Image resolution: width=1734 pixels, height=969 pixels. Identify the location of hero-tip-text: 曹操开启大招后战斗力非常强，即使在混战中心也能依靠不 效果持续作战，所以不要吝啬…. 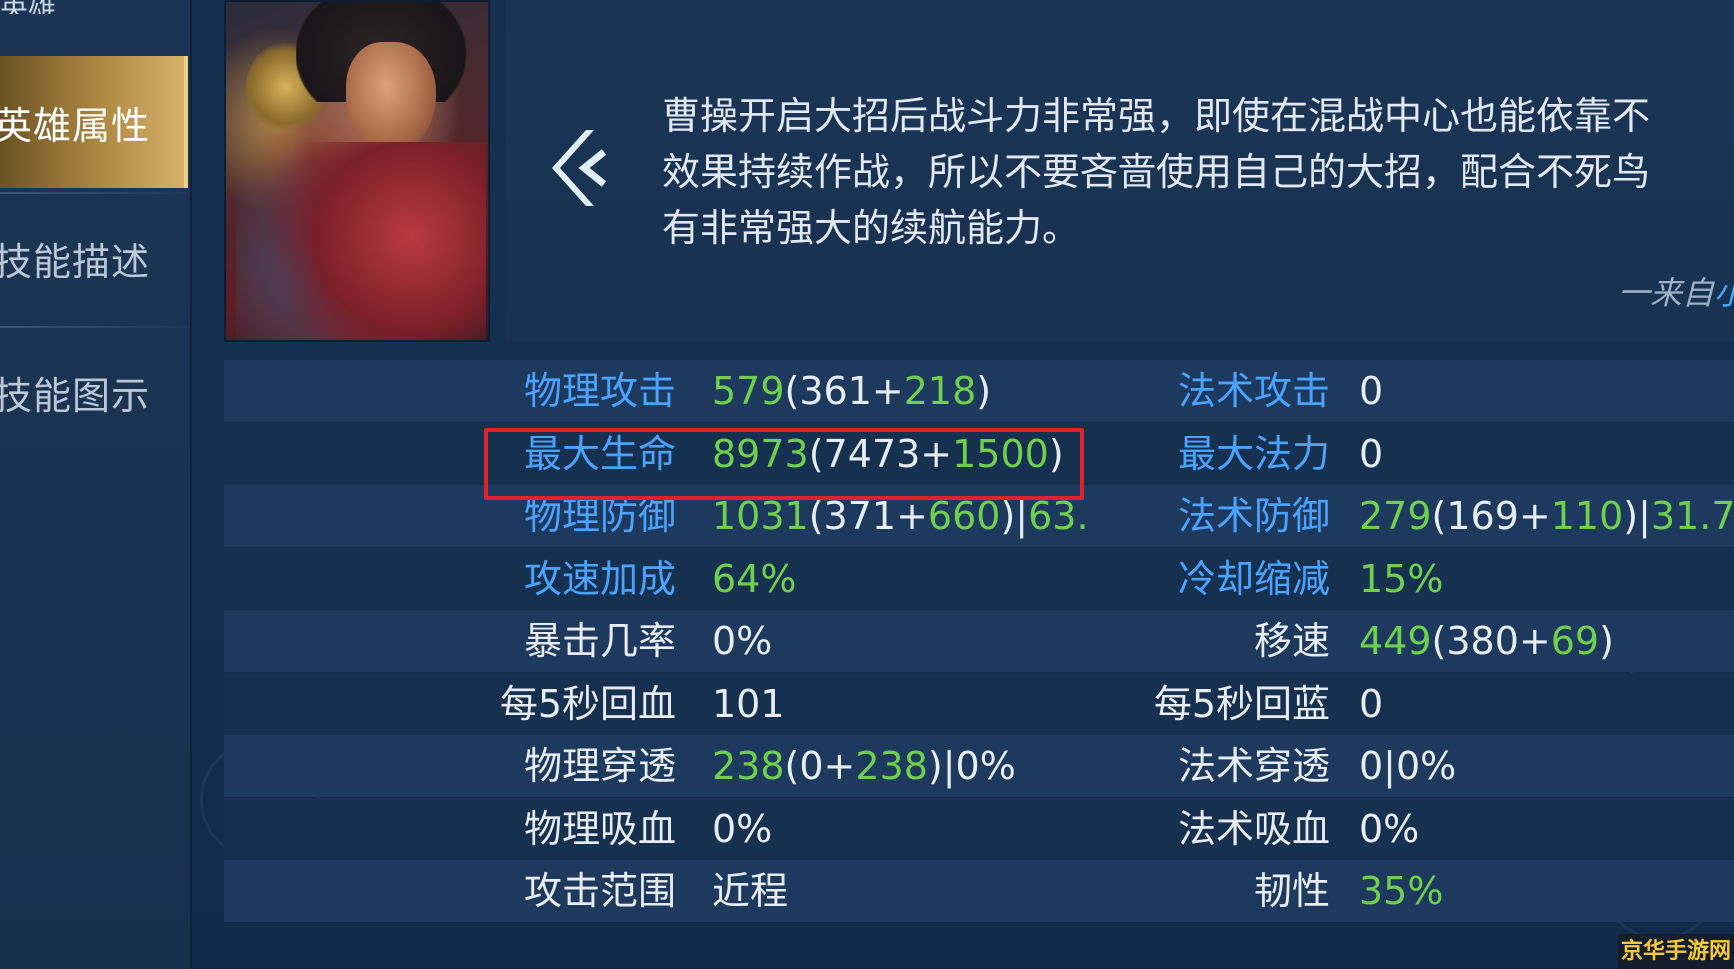
(1198, 172).